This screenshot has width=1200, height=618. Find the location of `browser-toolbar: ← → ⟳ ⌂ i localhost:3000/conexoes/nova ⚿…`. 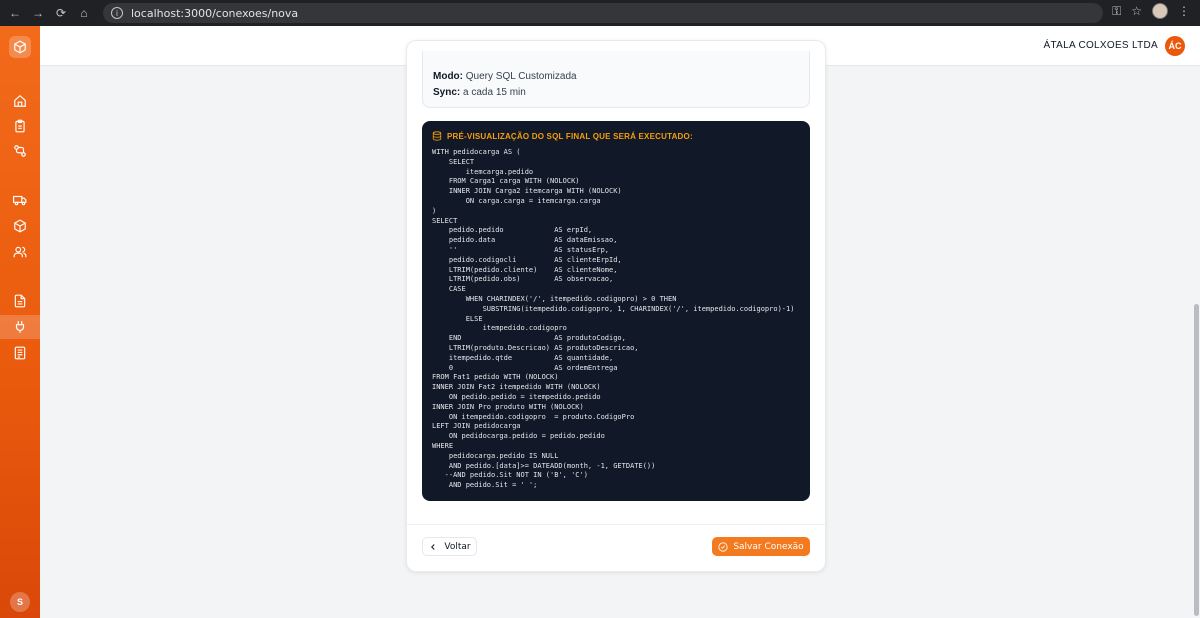

browser-toolbar: ← → ⟳ ⌂ i localhost:3000/conexoes/nova ⚿… is located at coordinates (600, 13).